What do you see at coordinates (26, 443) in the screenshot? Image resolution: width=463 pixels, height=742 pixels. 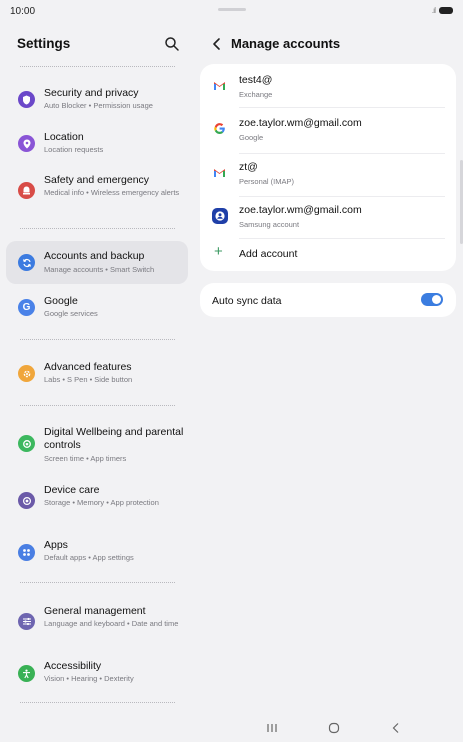 I see `wellbeing-icon` at bounding box center [26, 443].